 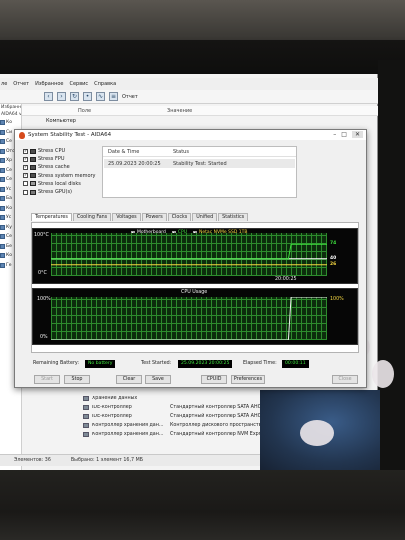 What do you see at coordinates (100, 96) in the screenshot?
I see `chart-icon: ∿` at bounding box center [100, 96].